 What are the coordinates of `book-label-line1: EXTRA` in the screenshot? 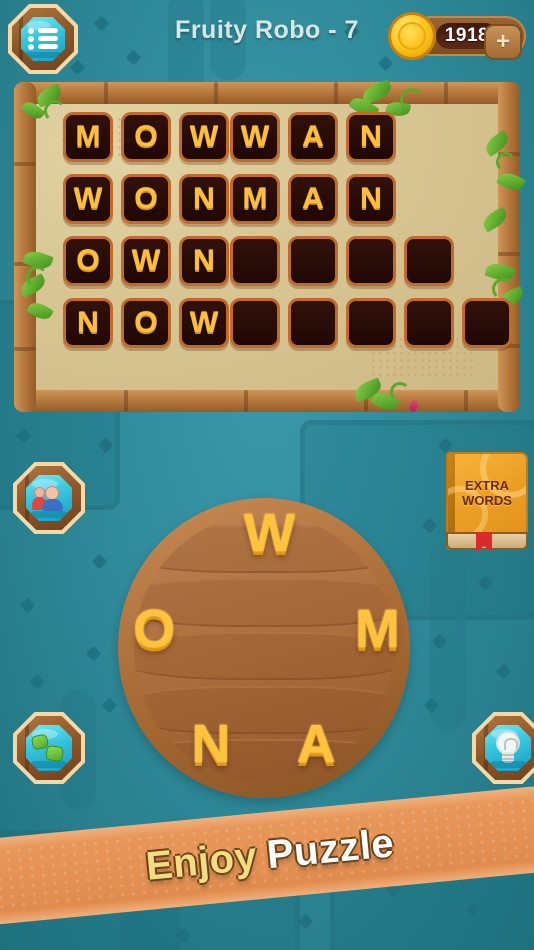 It's located at (487, 485).